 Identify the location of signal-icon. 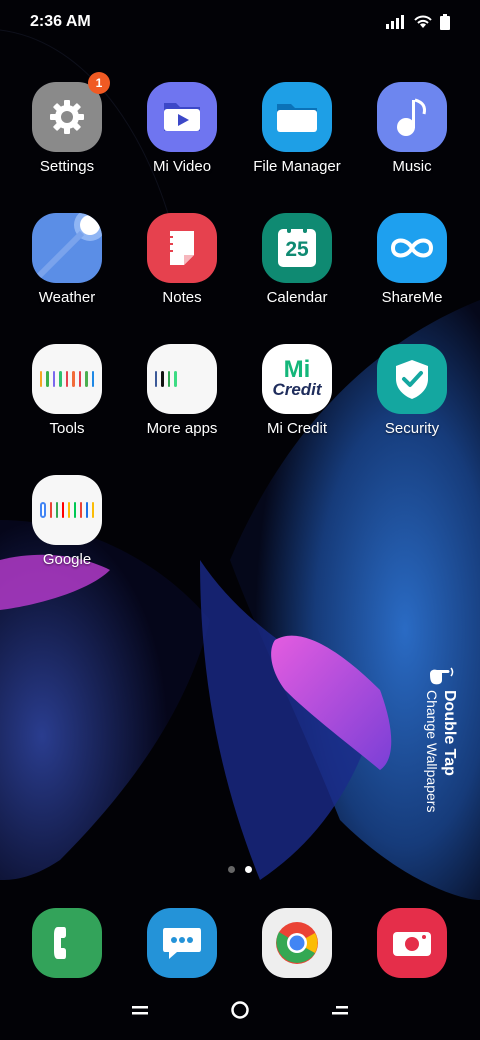
(396, 24).